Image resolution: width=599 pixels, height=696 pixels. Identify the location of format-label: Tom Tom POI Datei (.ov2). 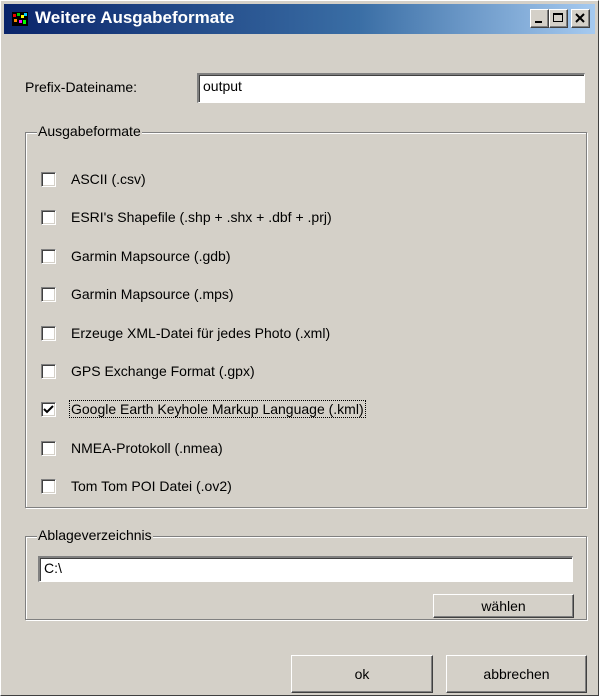
(151, 486).